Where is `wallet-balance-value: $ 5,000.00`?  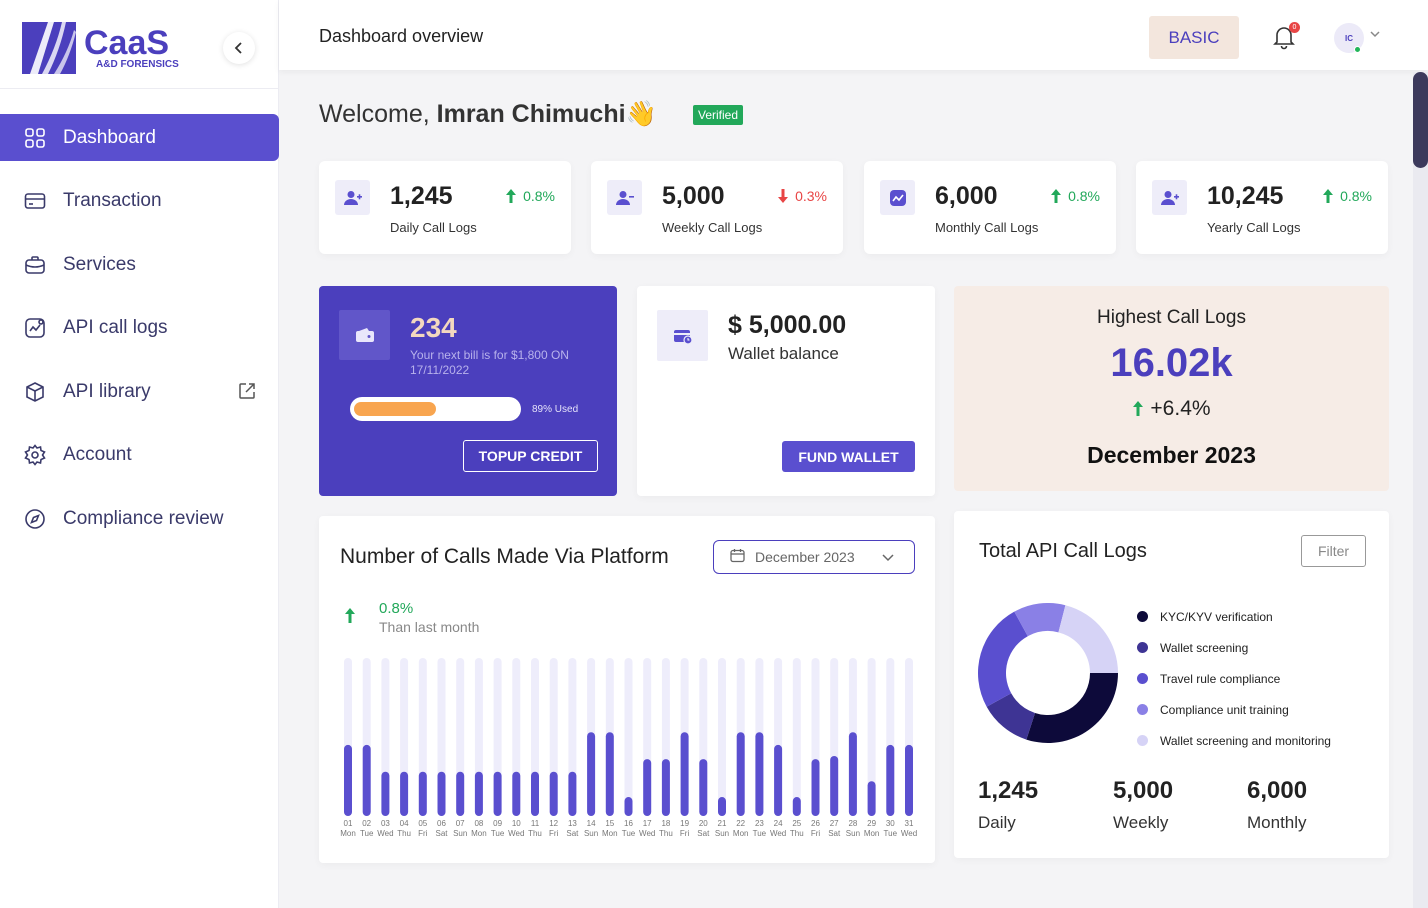 wallet-balance-value: $ 5,000.00 is located at coordinates (787, 325).